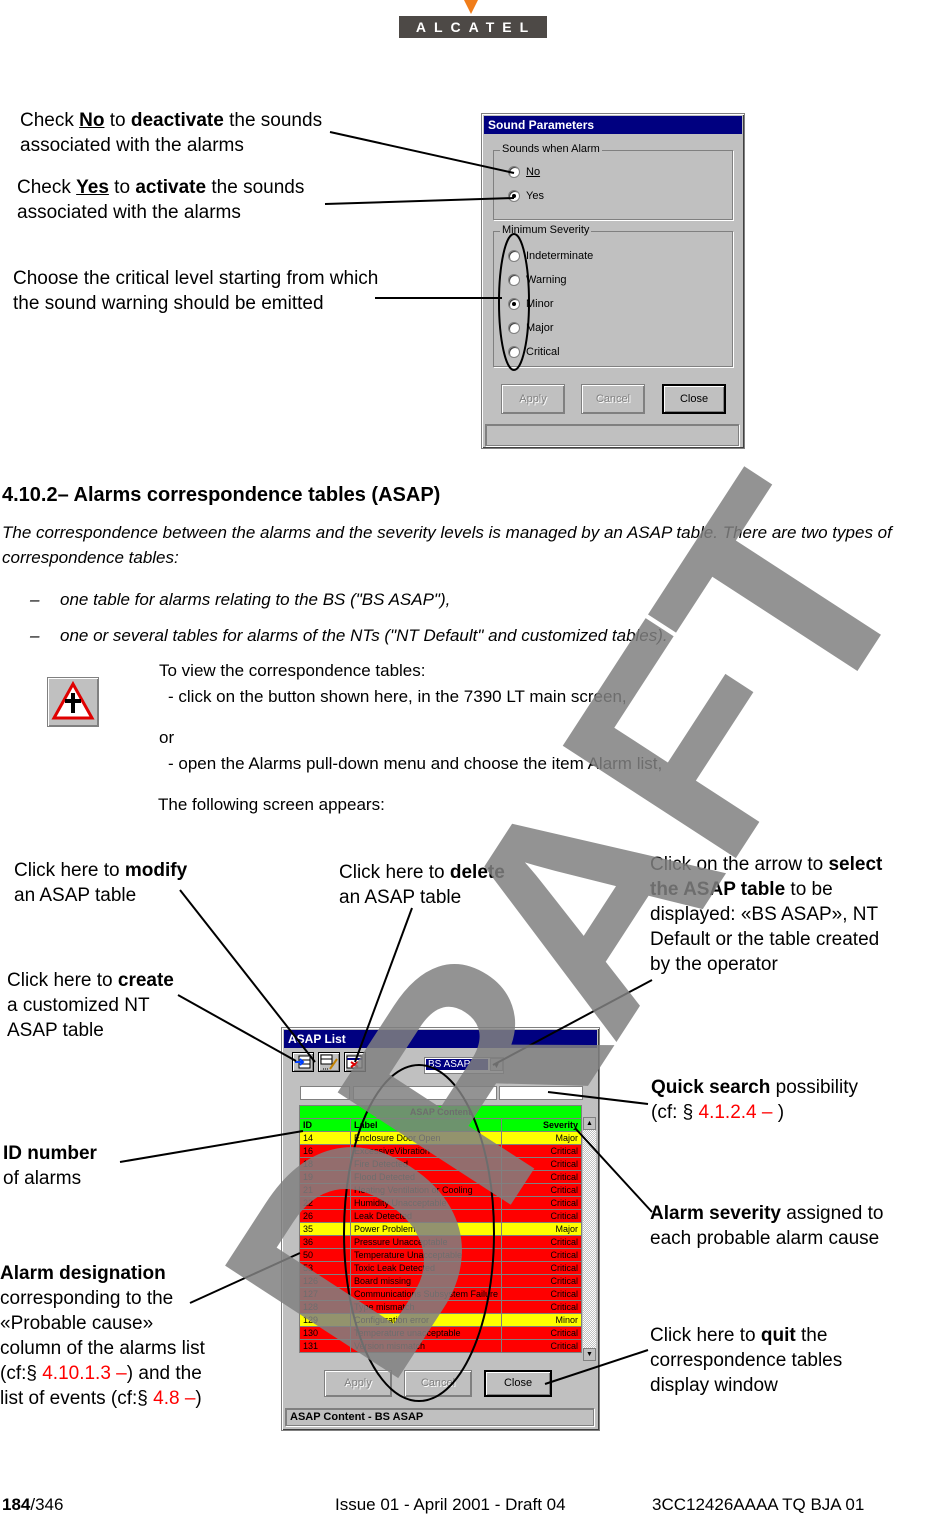 This screenshot has width=945, height=1527. What do you see at coordinates (271, 804) in the screenshot?
I see `instructions-line4: The following screen appears:` at bounding box center [271, 804].